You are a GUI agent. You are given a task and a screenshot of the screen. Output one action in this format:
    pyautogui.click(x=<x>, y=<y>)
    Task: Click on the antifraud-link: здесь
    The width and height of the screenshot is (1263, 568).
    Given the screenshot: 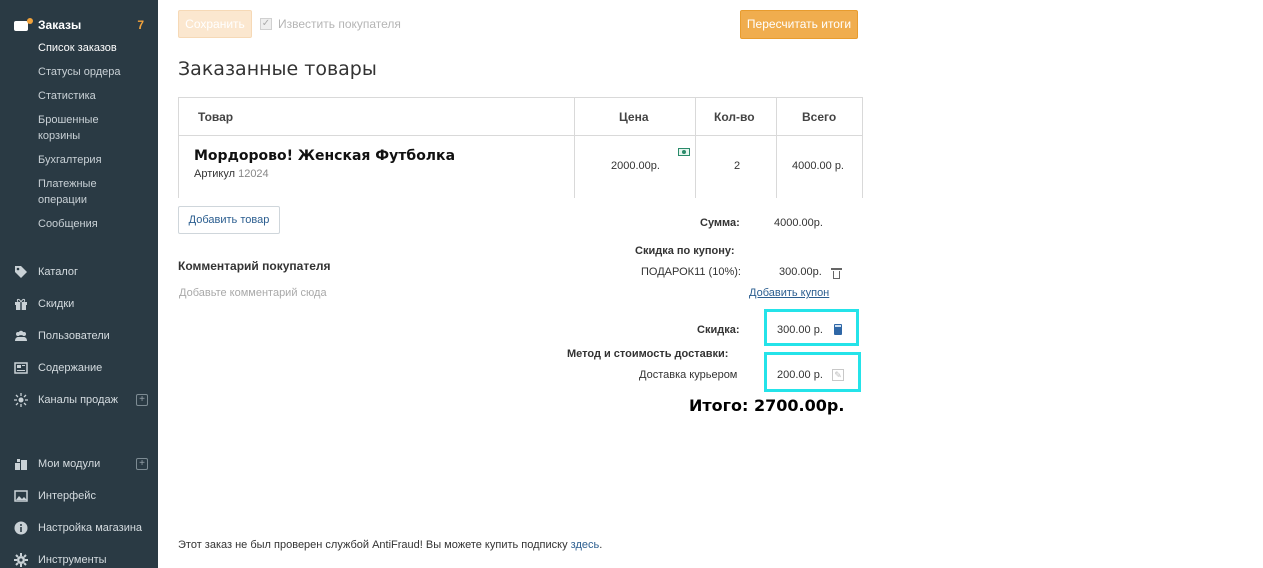 What is the action you would take?
    pyautogui.click(x=585, y=545)
    